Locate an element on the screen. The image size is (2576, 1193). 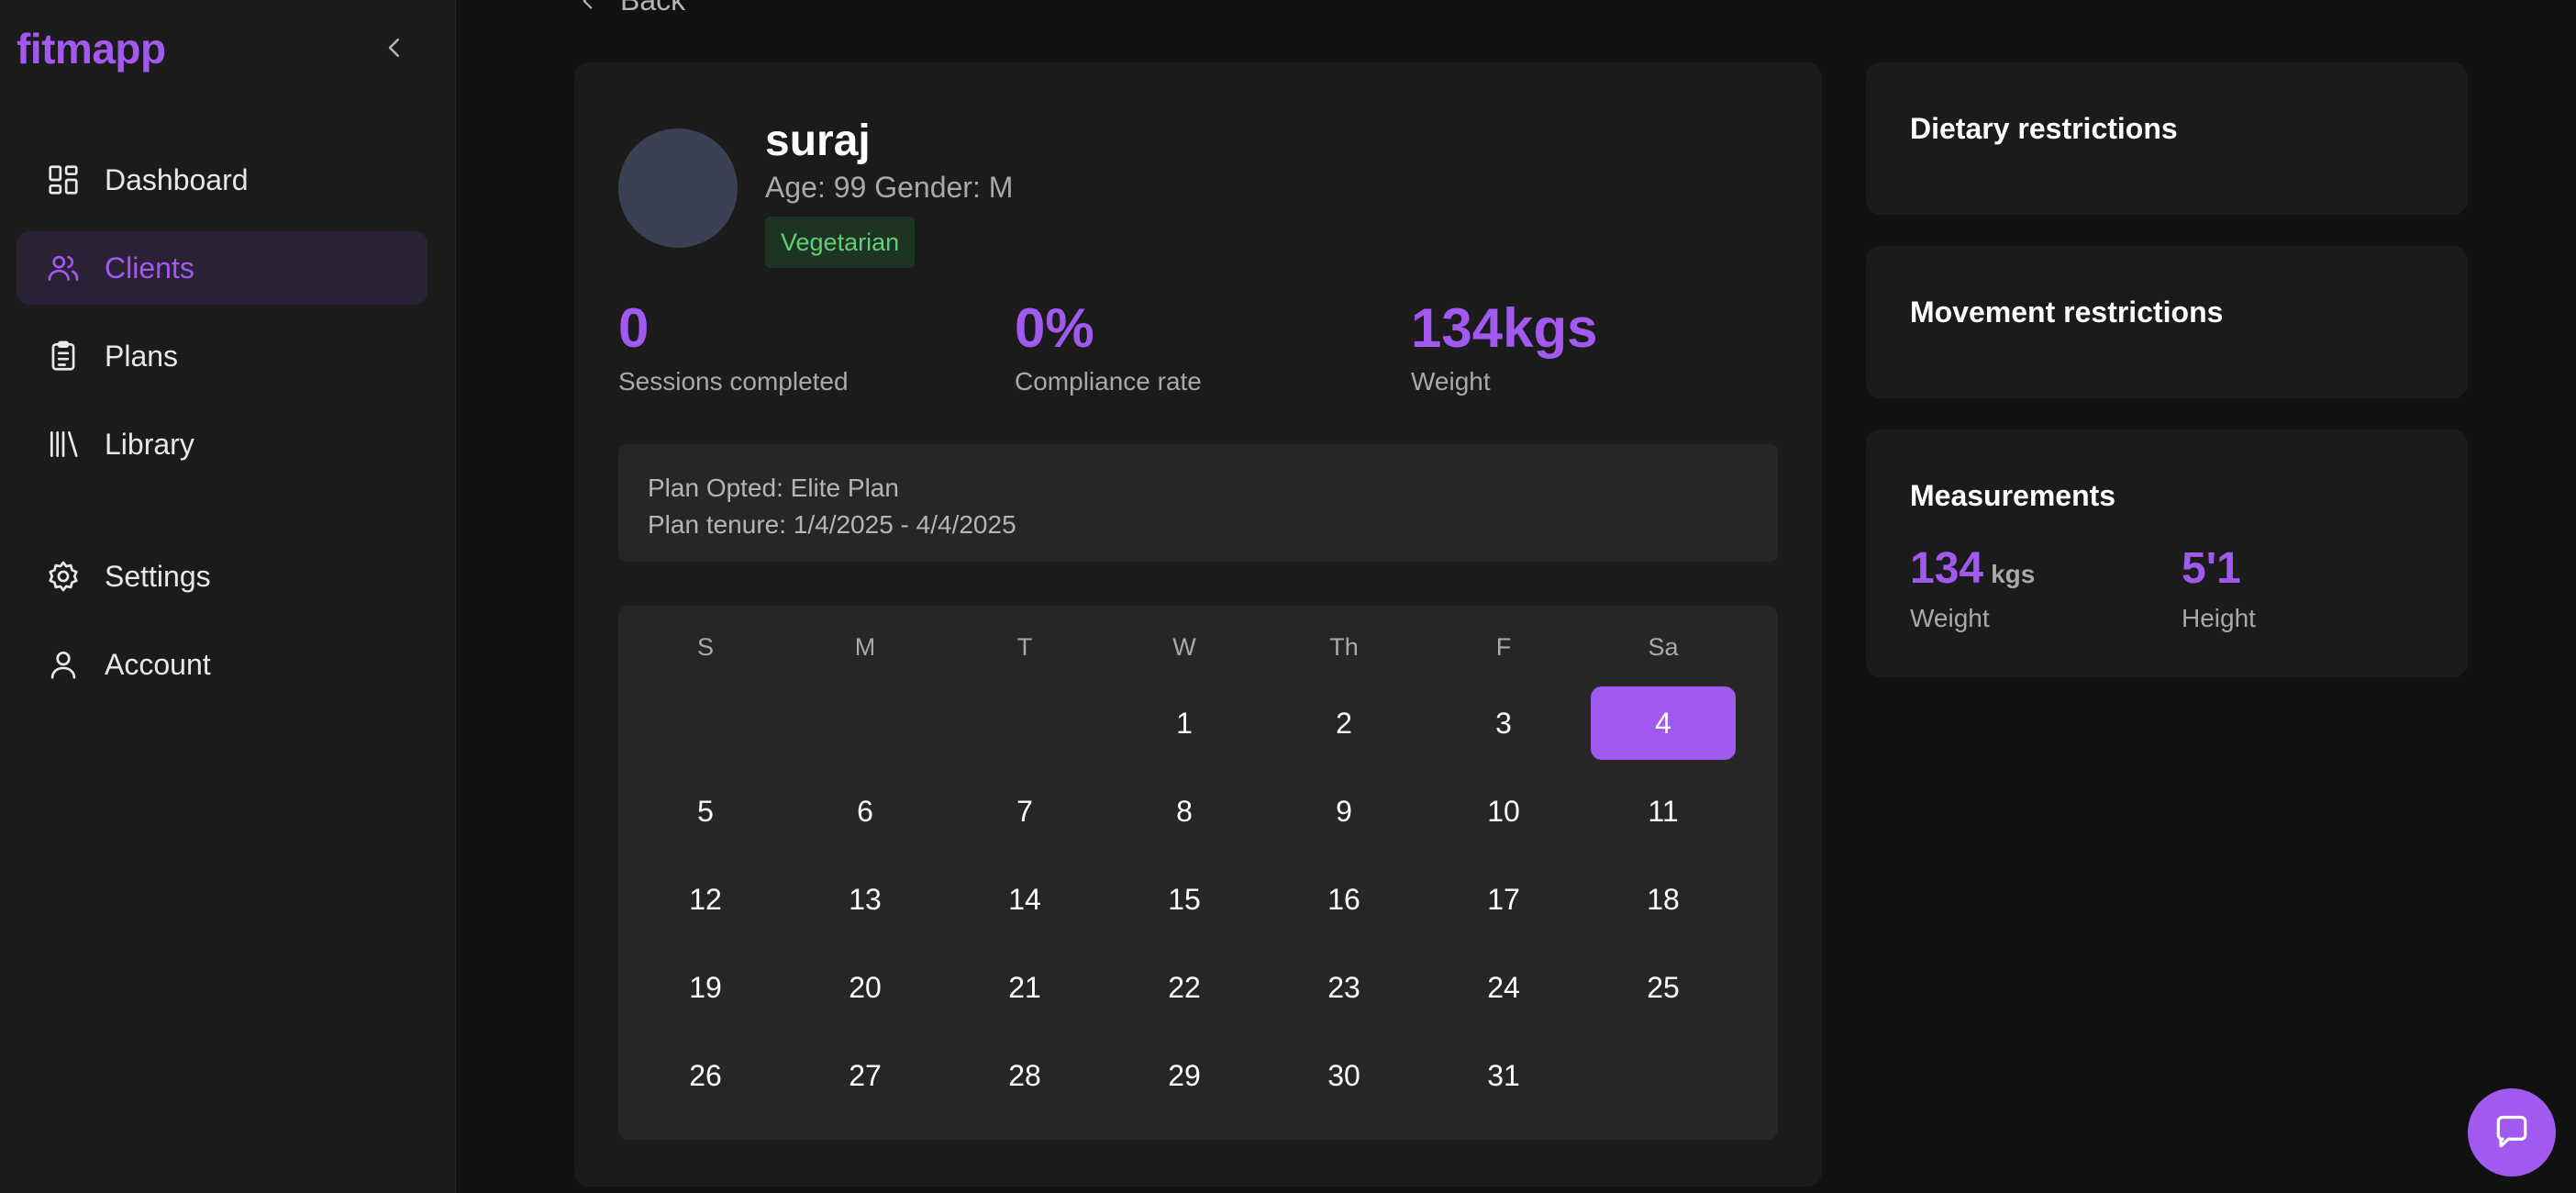
calendar-day: 21 is located at coordinates (1024, 987).